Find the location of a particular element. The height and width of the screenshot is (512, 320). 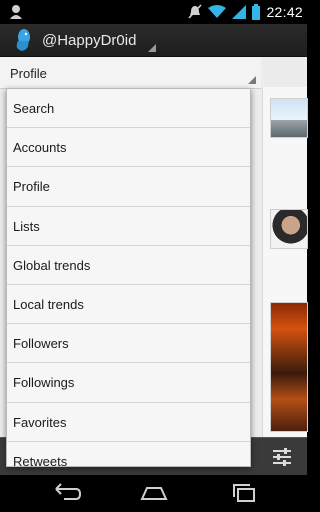

status-bar: 22:42 is located at coordinates (153, 12).